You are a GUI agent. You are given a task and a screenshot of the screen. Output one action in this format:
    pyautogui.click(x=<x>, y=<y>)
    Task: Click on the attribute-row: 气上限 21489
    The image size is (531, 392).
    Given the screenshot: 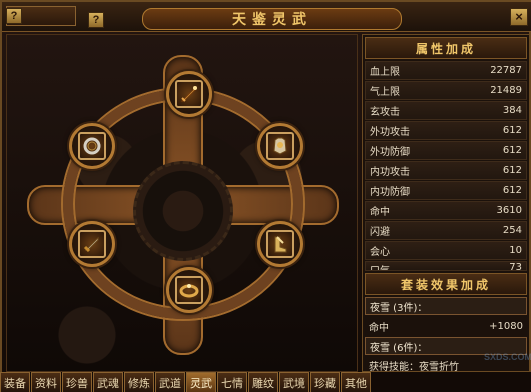 What is the action you would take?
    pyautogui.click(x=446, y=90)
    